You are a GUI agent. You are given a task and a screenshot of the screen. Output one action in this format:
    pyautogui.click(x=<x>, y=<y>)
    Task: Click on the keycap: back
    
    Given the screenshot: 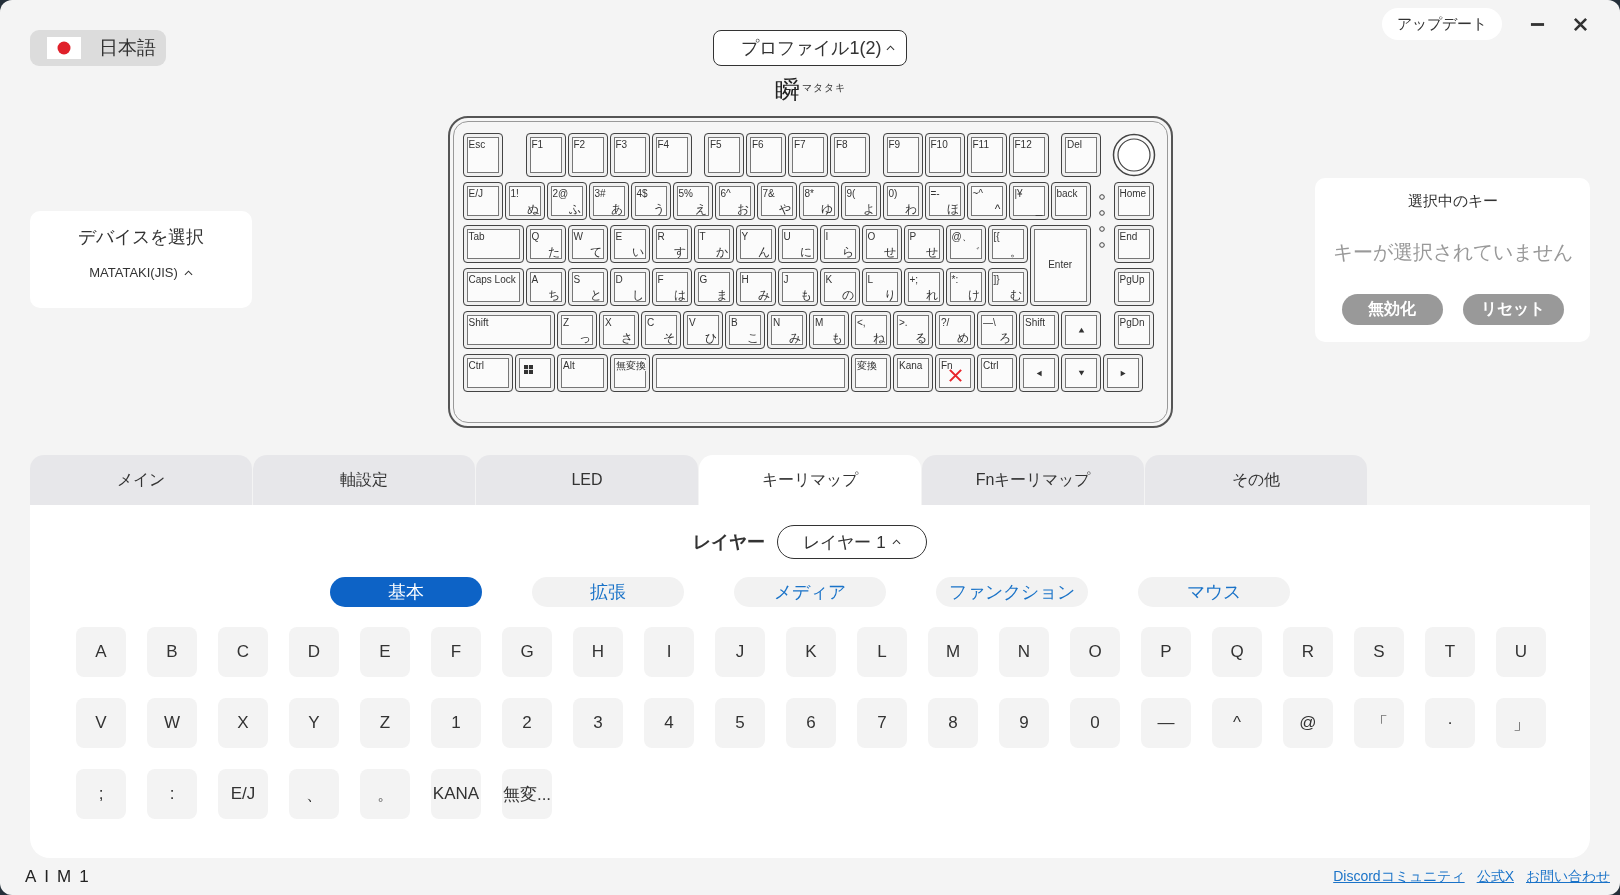 What is the action you would take?
    pyautogui.click(x=1070, y=201)
    